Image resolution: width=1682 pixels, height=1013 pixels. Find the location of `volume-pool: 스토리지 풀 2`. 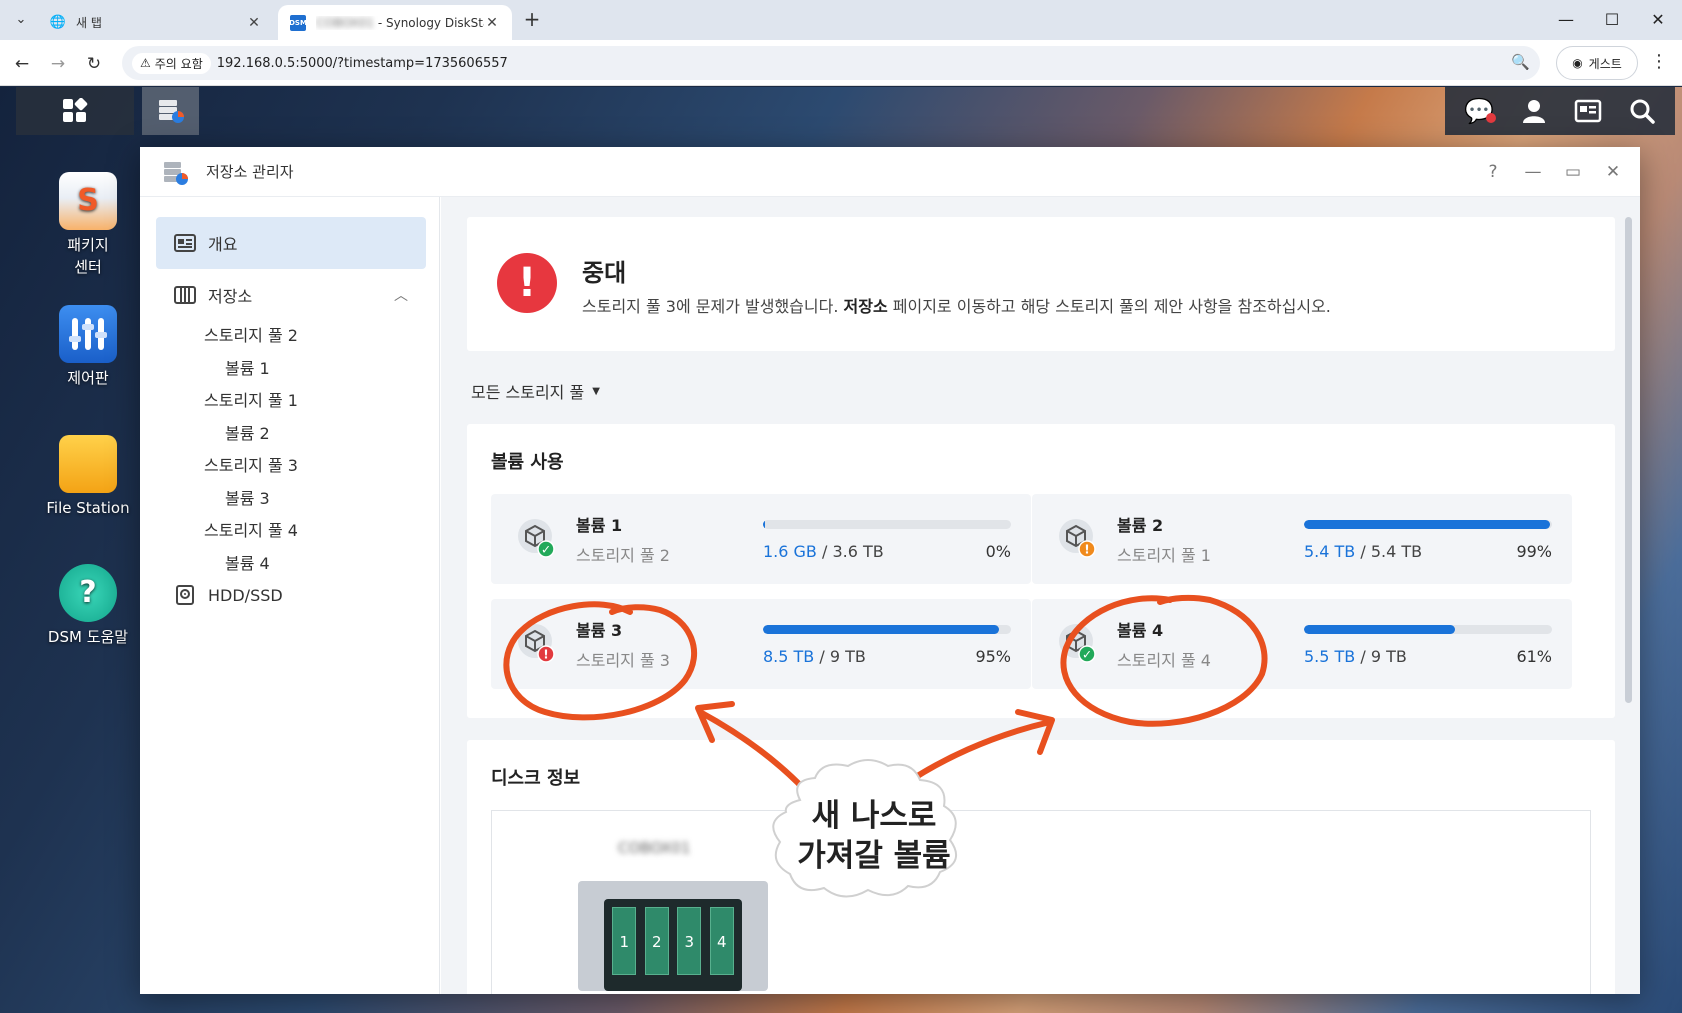

volume-pool: 스토리지 풀 2 is located at coordinates (623, 555).